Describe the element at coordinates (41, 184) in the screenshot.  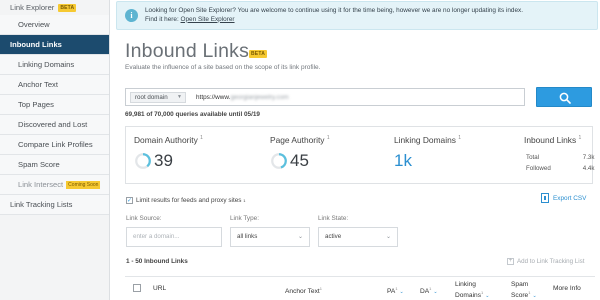
I see `sidebar-item-label: Link Intersect` at that location.